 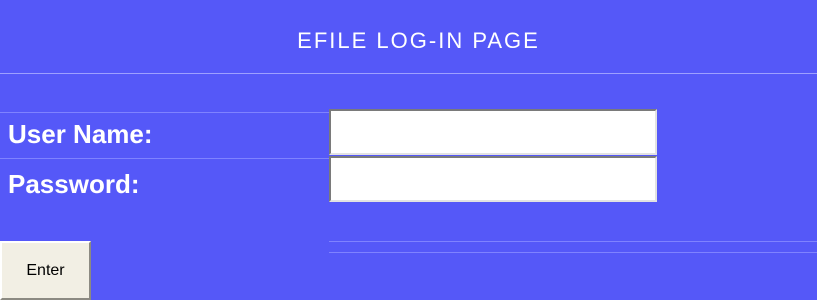 What do you see at coordinates (493, 132) in the screenshot?
I see `username-field` at bounding box center [493, 132].